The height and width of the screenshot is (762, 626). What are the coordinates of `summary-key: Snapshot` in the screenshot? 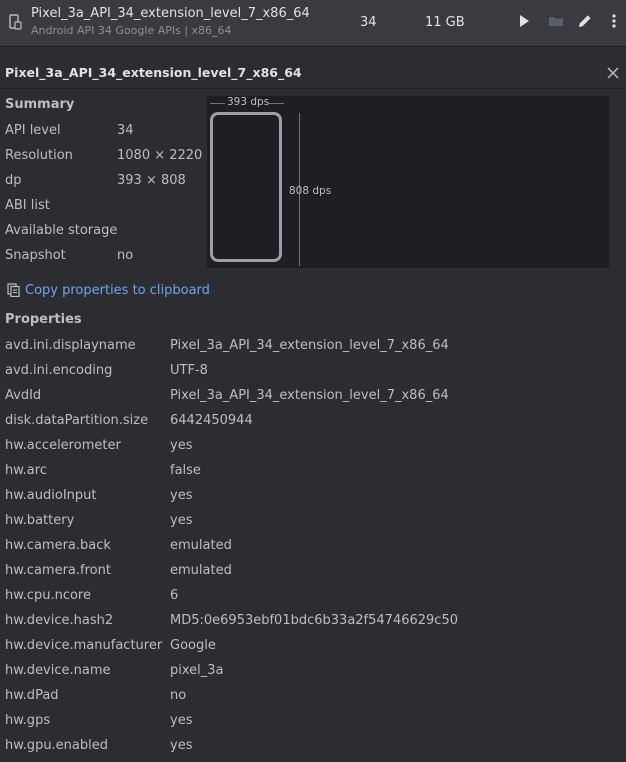 It's located at (35, 255).